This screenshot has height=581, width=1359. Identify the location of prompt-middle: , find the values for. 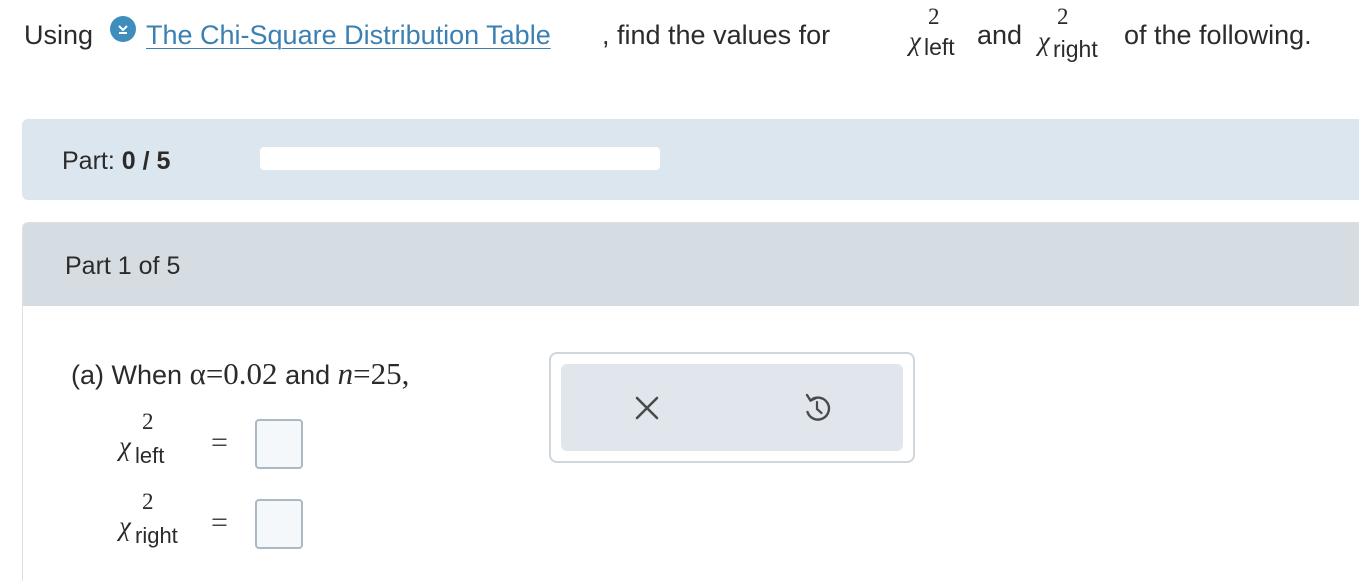
(716, 35).